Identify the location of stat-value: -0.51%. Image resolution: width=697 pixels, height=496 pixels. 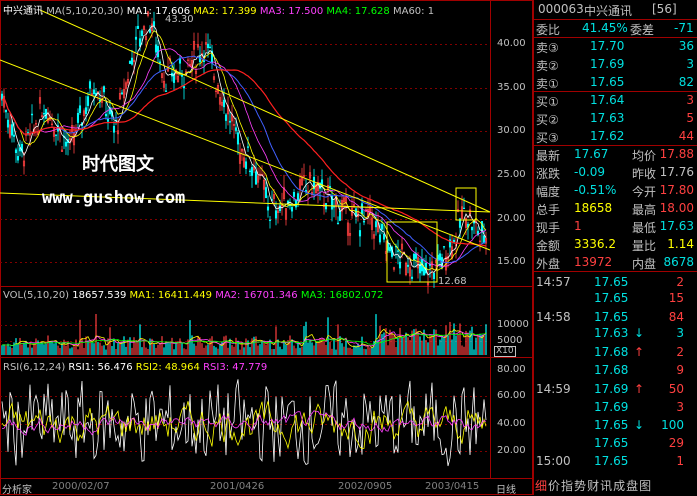
(595, 190).